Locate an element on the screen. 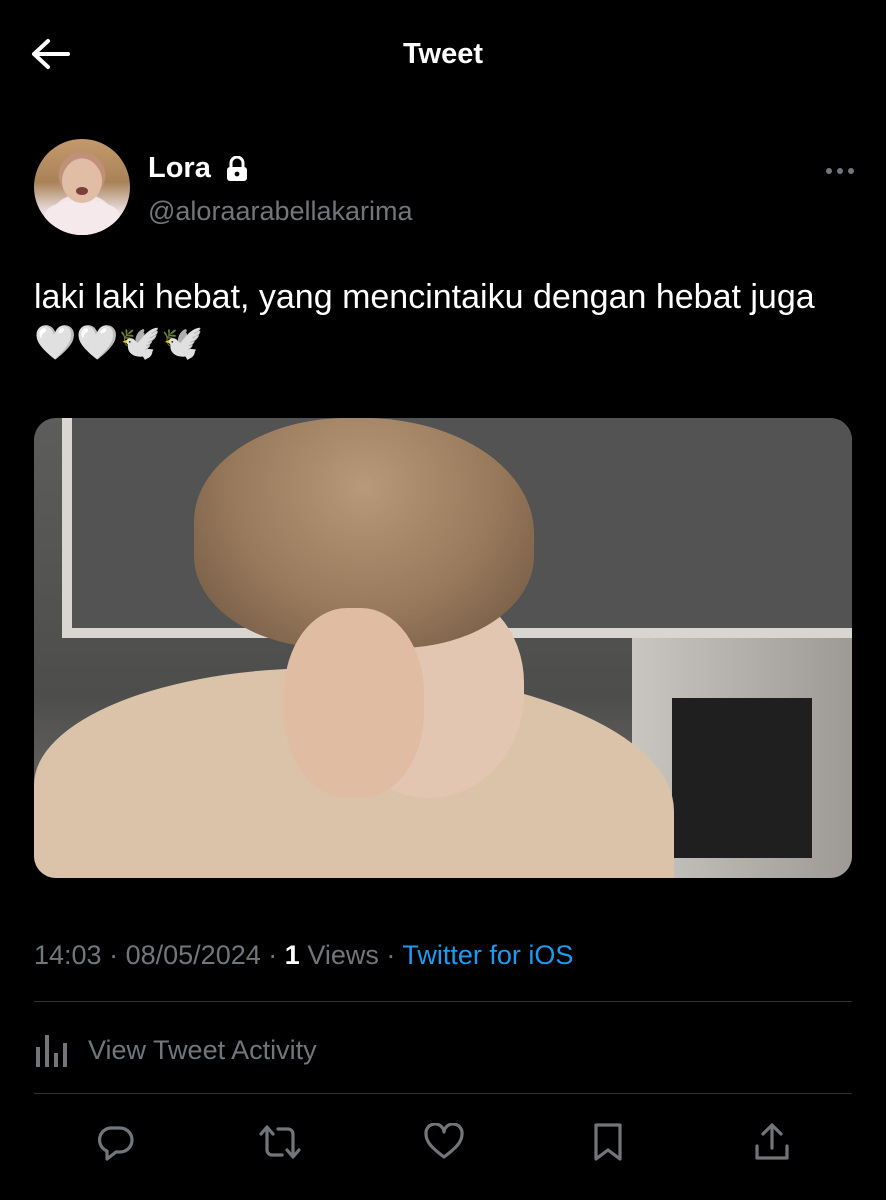 The width and height of the screenshot is (886, 1200). reply-button is located at coordinates (116, 1142).